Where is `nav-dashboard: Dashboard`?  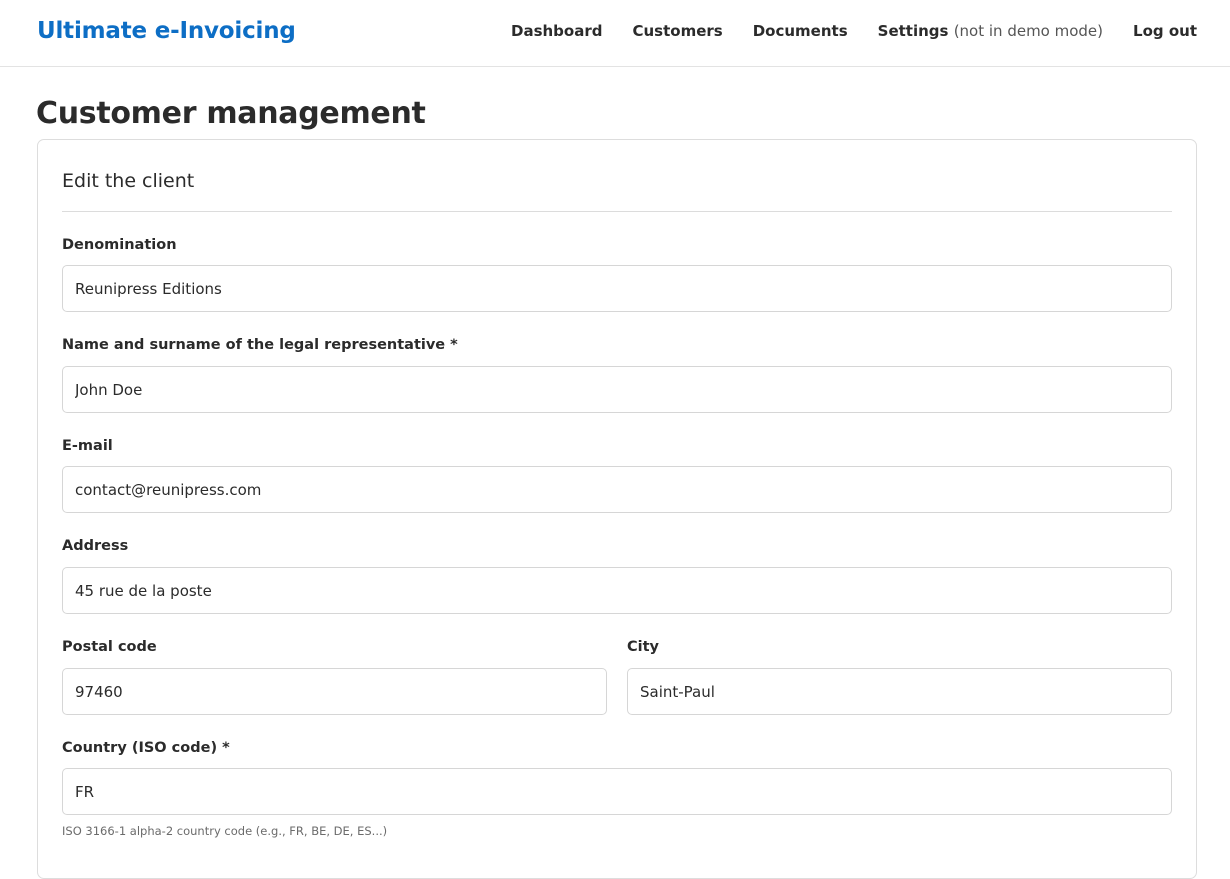
nav-dashboard: Dashboard is located at coordinates (556, 31).